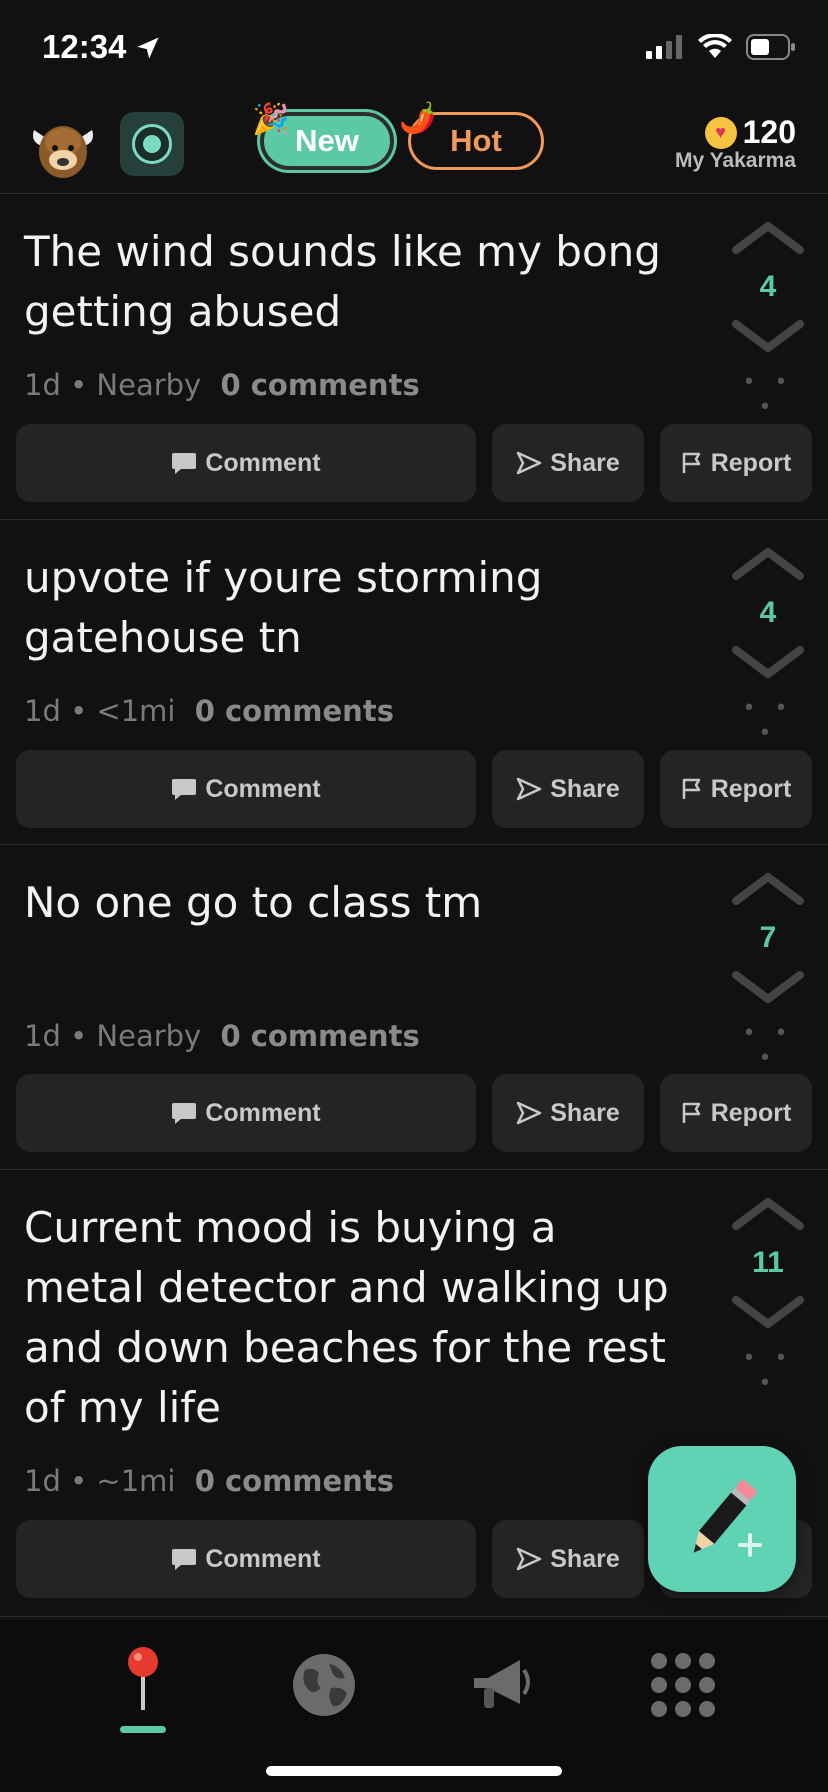 The width and height of the screenshot is (828, 1792). What do you see at coordinates (414, 1771) in the screenshot?
I see `home-indicator` at bounding box center [414, 1771].